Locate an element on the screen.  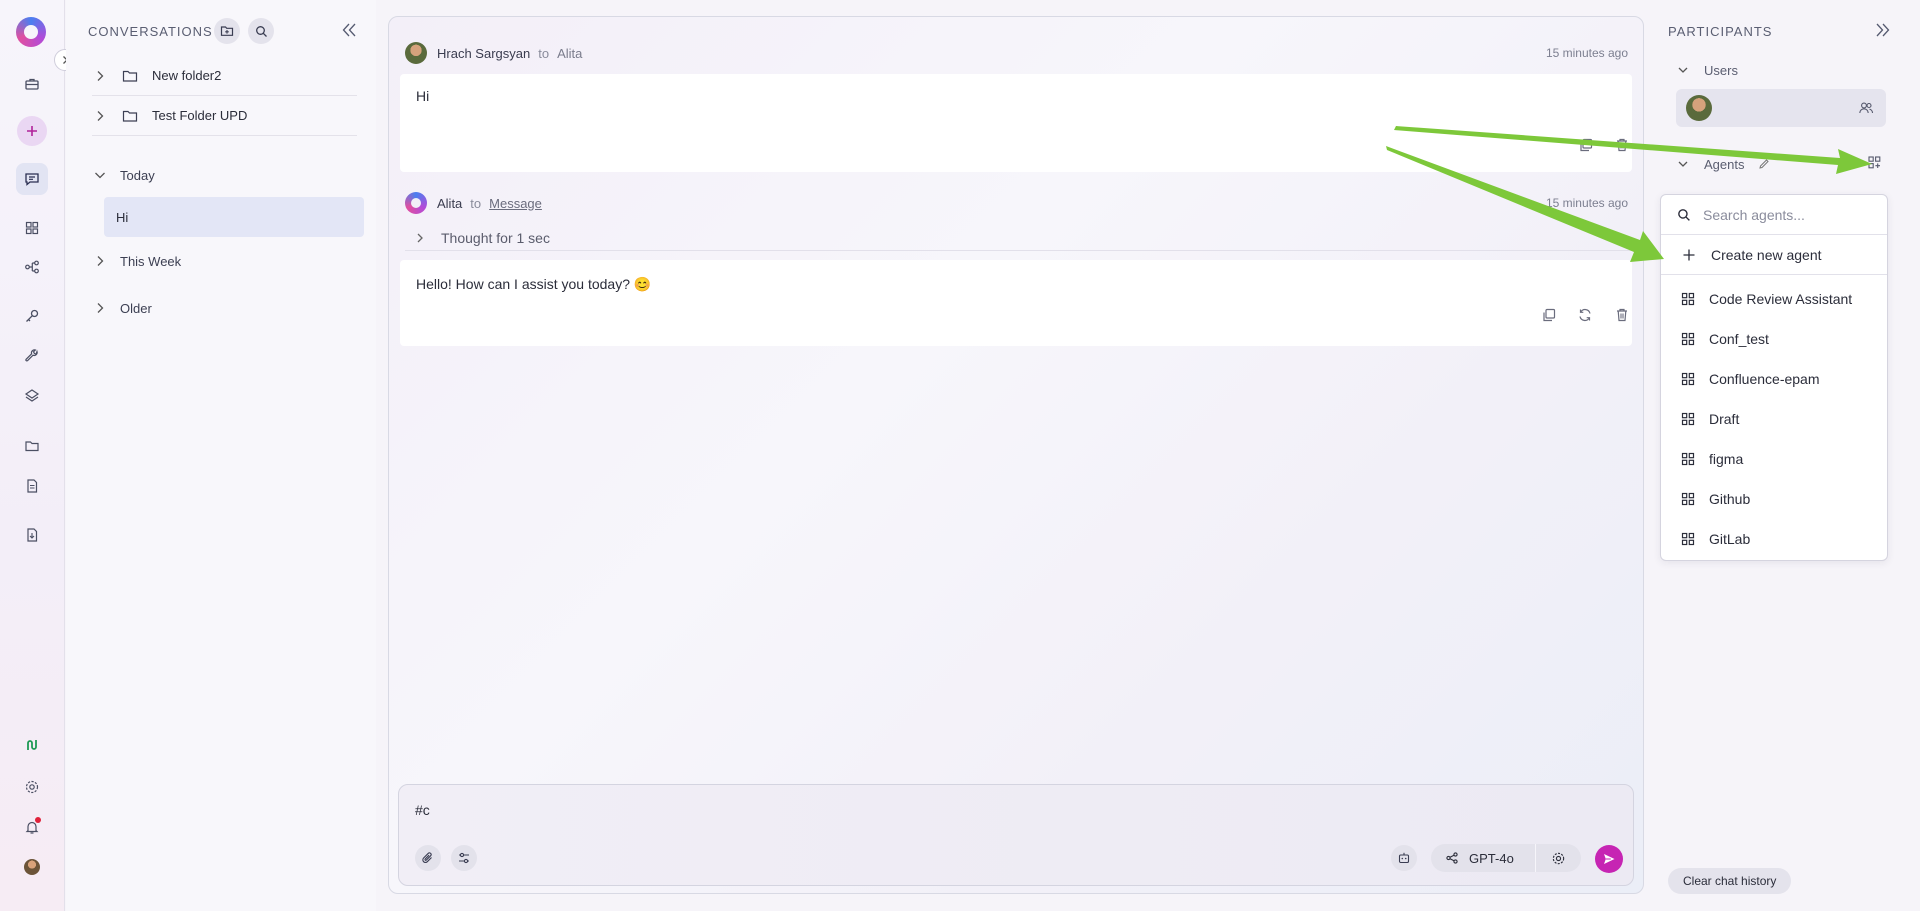
send-button is located at coordinates (1609, 859).